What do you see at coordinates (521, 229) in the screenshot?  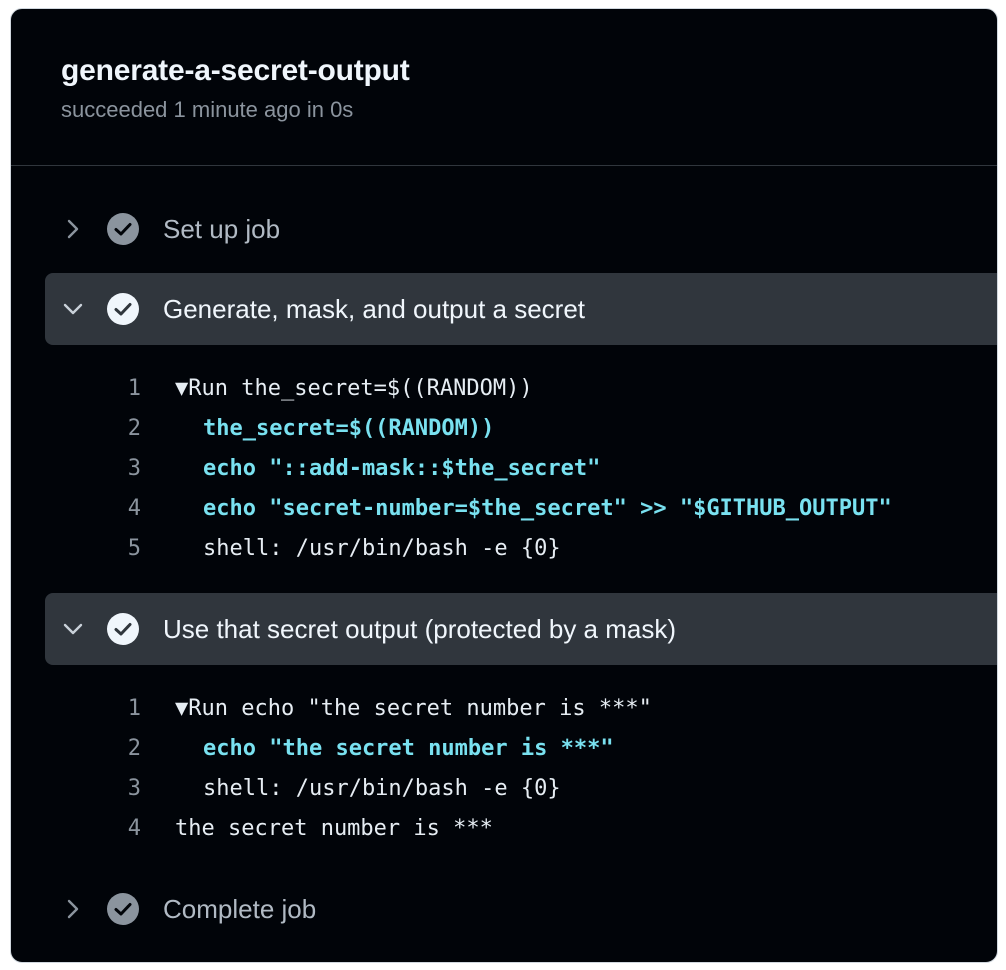 I see `step-set-up-job: Set up job` at bounding box center [521, 229].